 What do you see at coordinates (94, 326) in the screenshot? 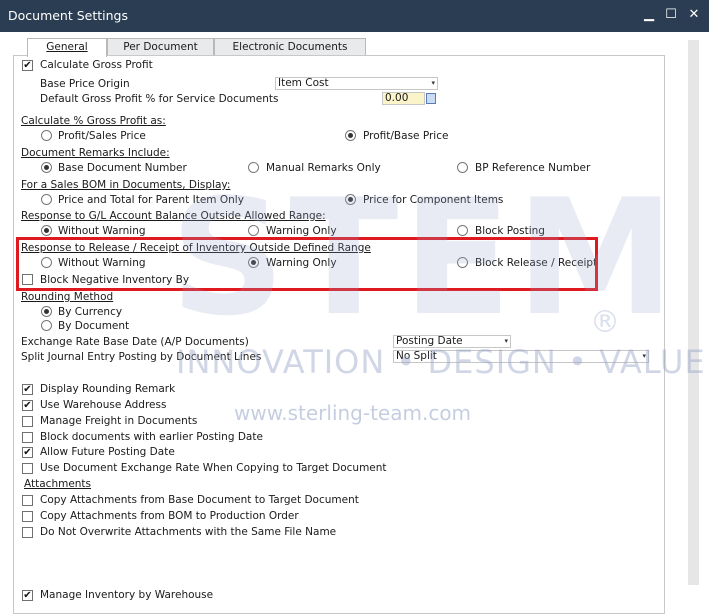
I see `by-document-label: By Document` at bounding box center [94, 326].